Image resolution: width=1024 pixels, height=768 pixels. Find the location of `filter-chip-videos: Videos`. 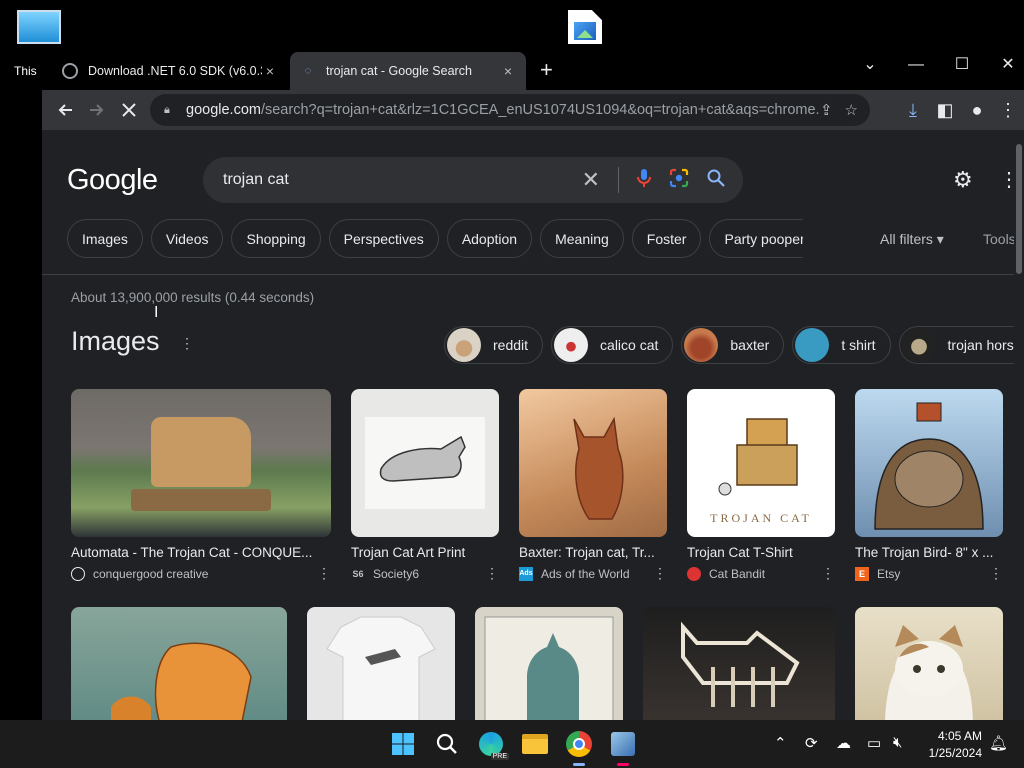

filter-chip-videos: Videos is located at coordinates (187, 238).